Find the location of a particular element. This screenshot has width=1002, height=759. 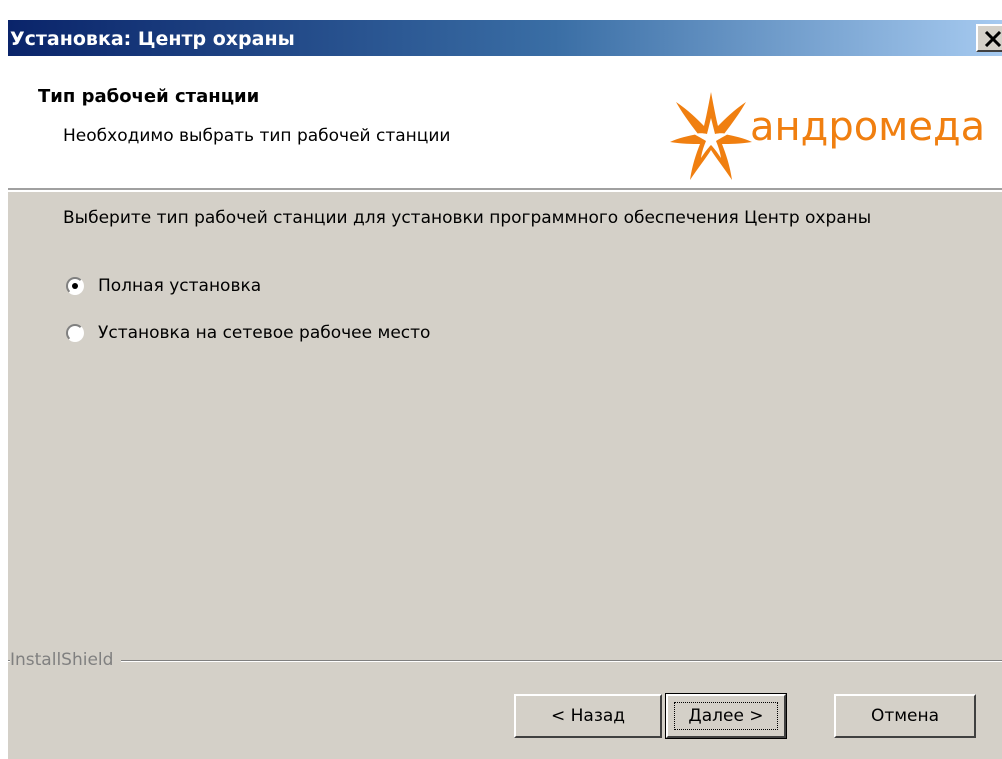

option-label: Полная установка is located at coordinates (179, 286).